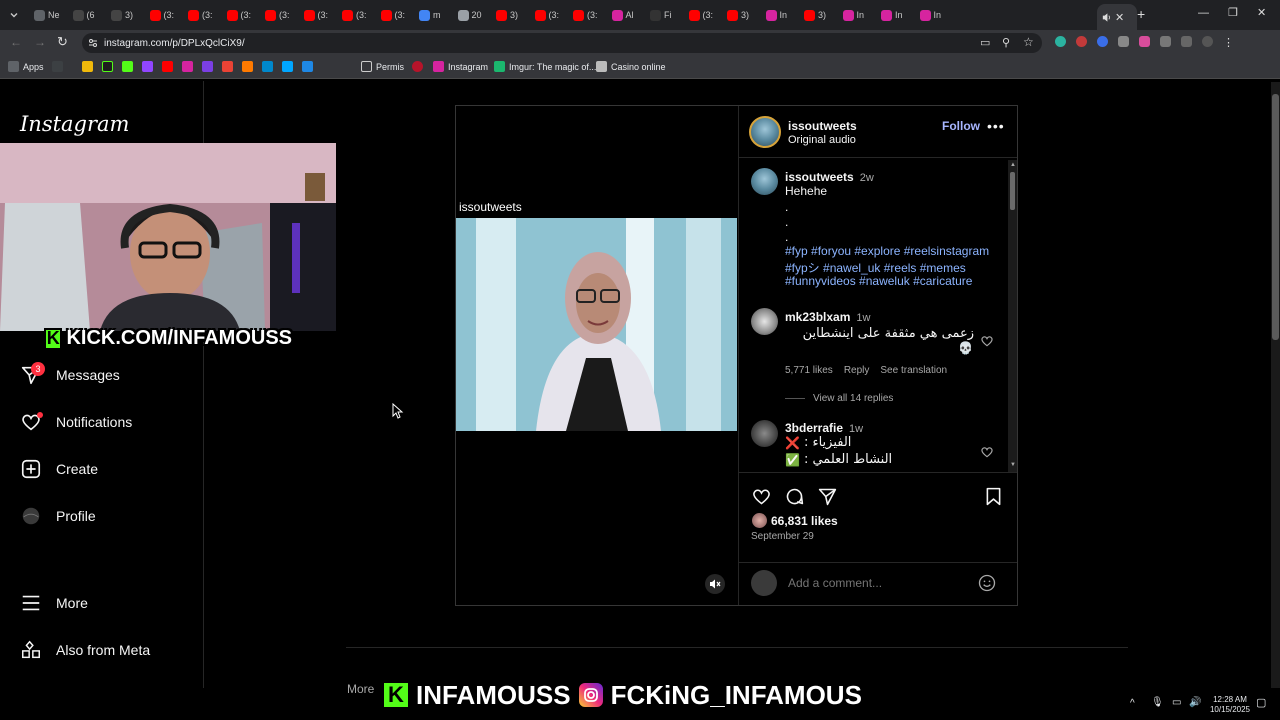 The height and width of the screenshot is (720, 1280). I want to click on nav-create: Create, so click(59, 469).